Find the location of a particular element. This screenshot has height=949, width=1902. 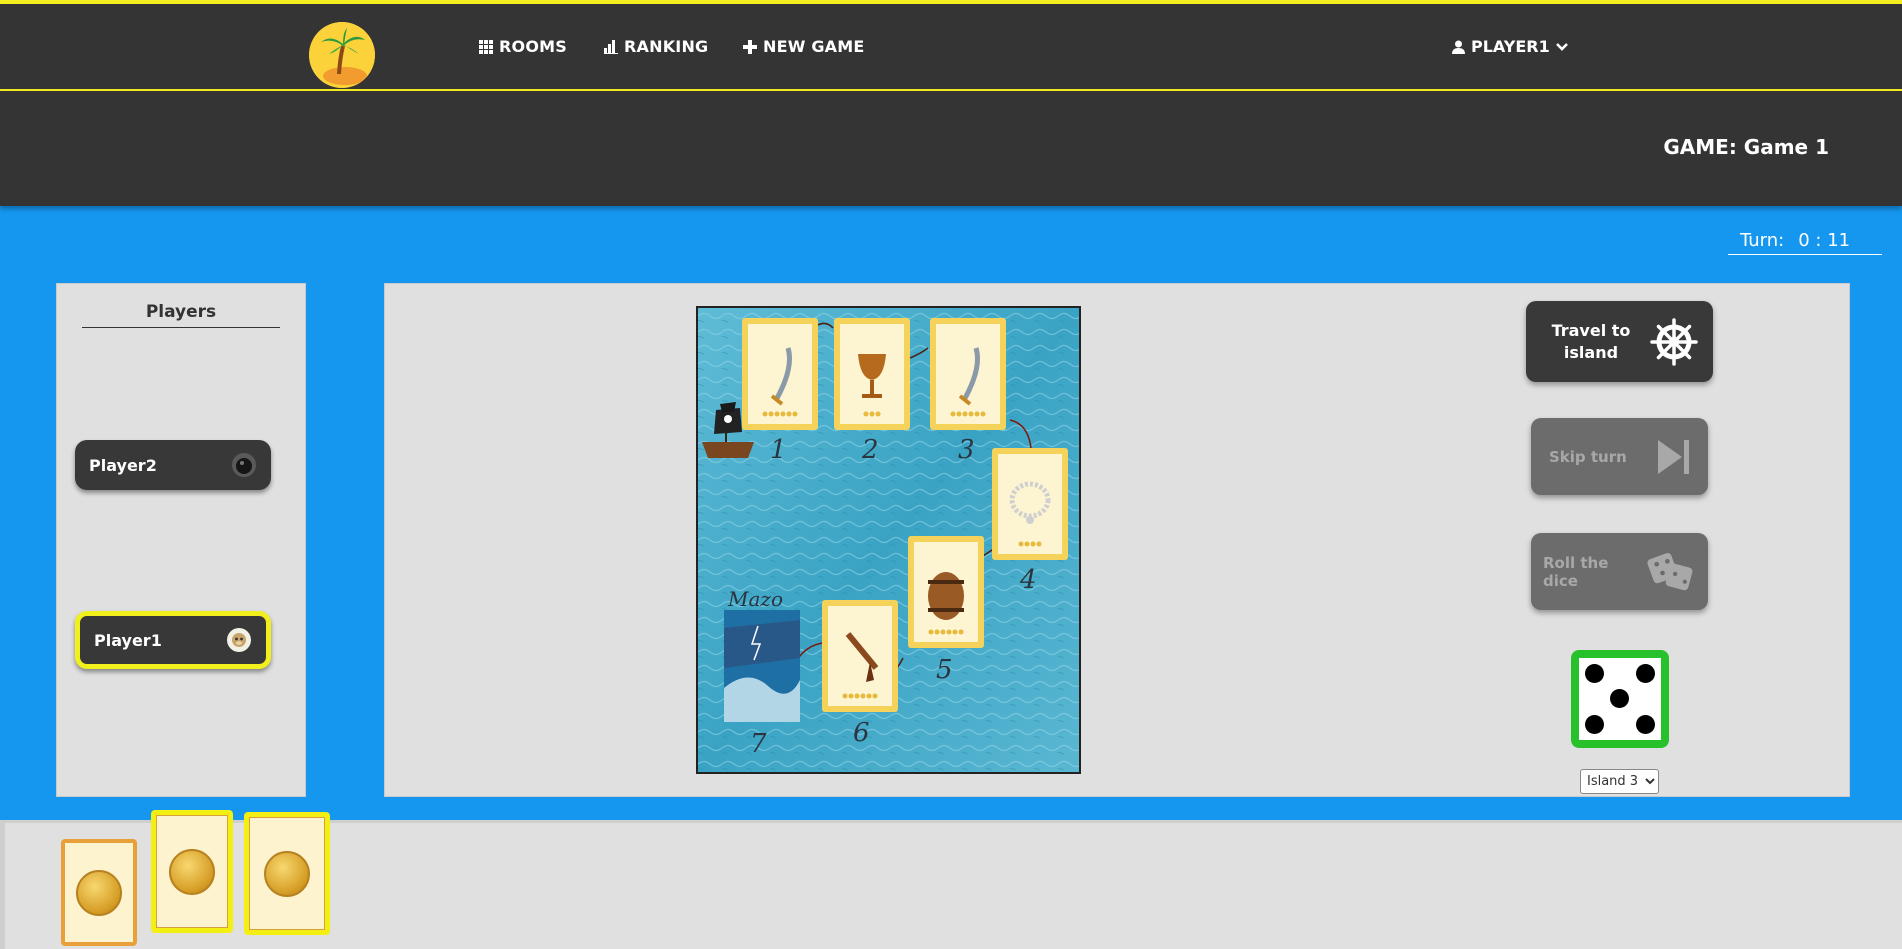

roll-label: Roll the dice is located at coordinates (1576, 571).